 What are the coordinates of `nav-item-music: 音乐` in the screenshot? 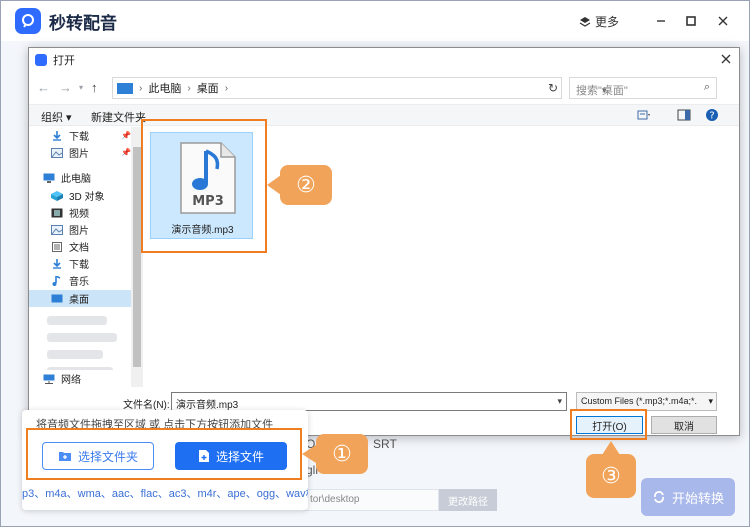 It's located at (80, 280).